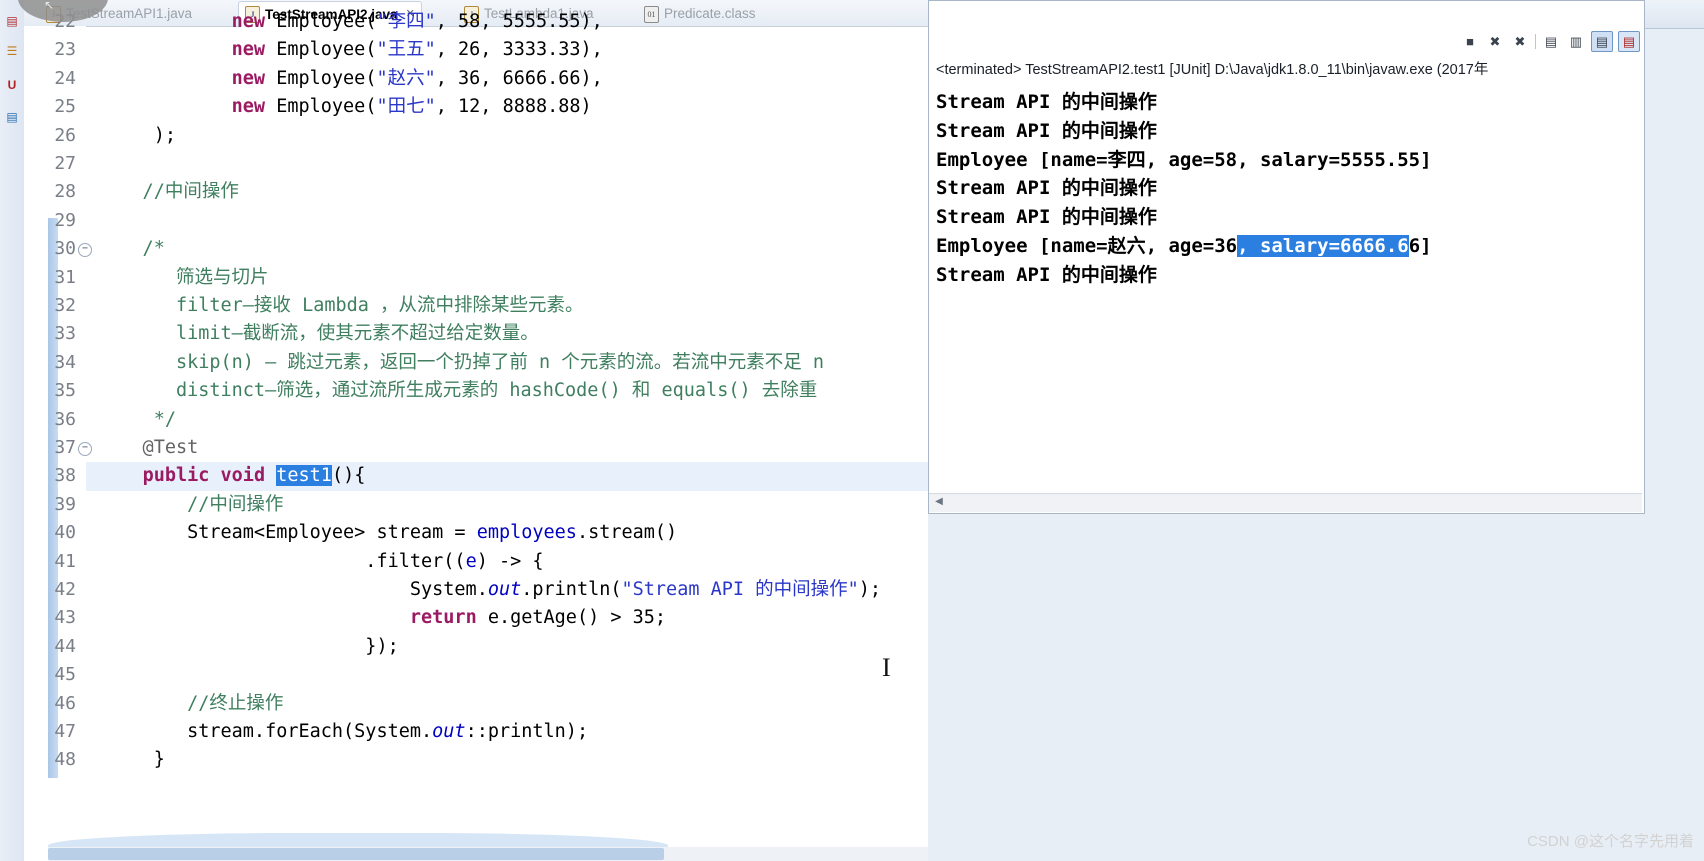 This screenshot has height=861, width=1704. I want to click on code-line: 43 return e.getAge() > 35;, so click(476, 618).